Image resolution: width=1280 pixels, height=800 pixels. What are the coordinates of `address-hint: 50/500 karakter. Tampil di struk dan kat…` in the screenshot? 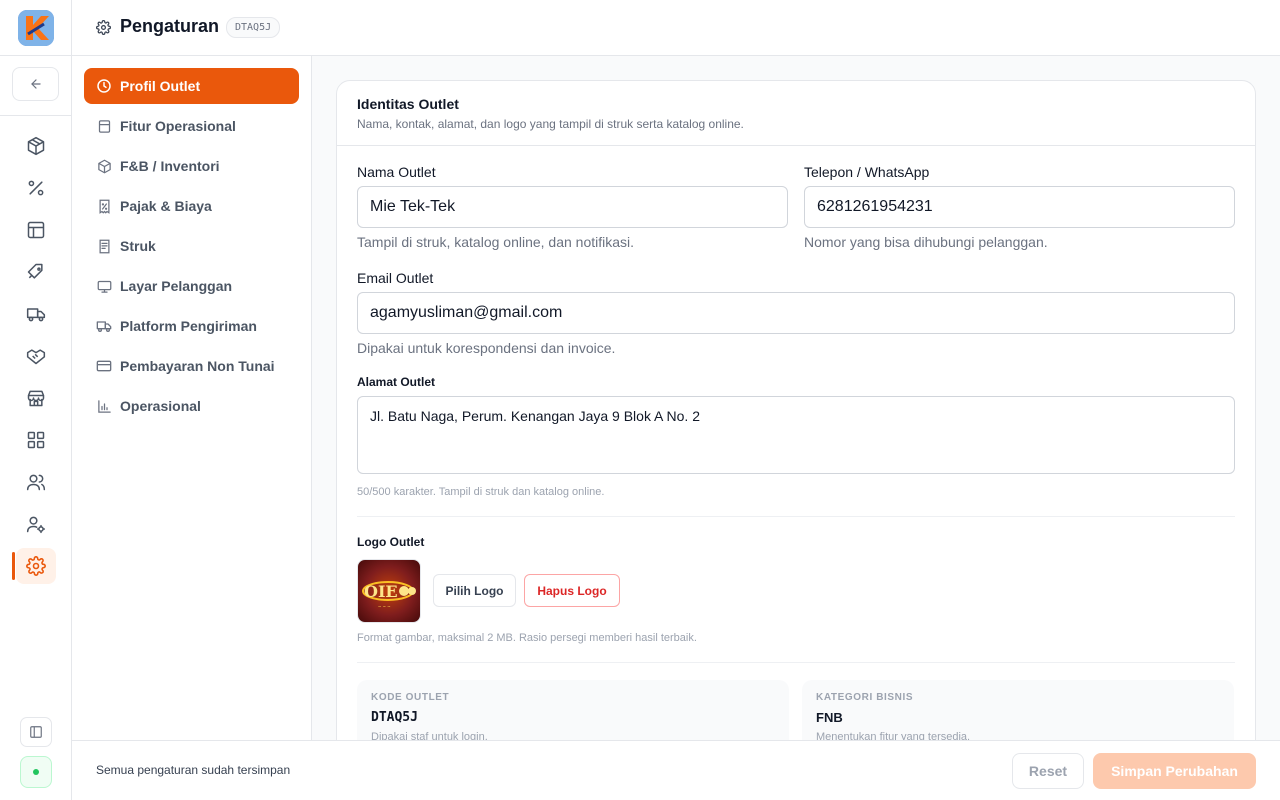 It's located at (481, 492).